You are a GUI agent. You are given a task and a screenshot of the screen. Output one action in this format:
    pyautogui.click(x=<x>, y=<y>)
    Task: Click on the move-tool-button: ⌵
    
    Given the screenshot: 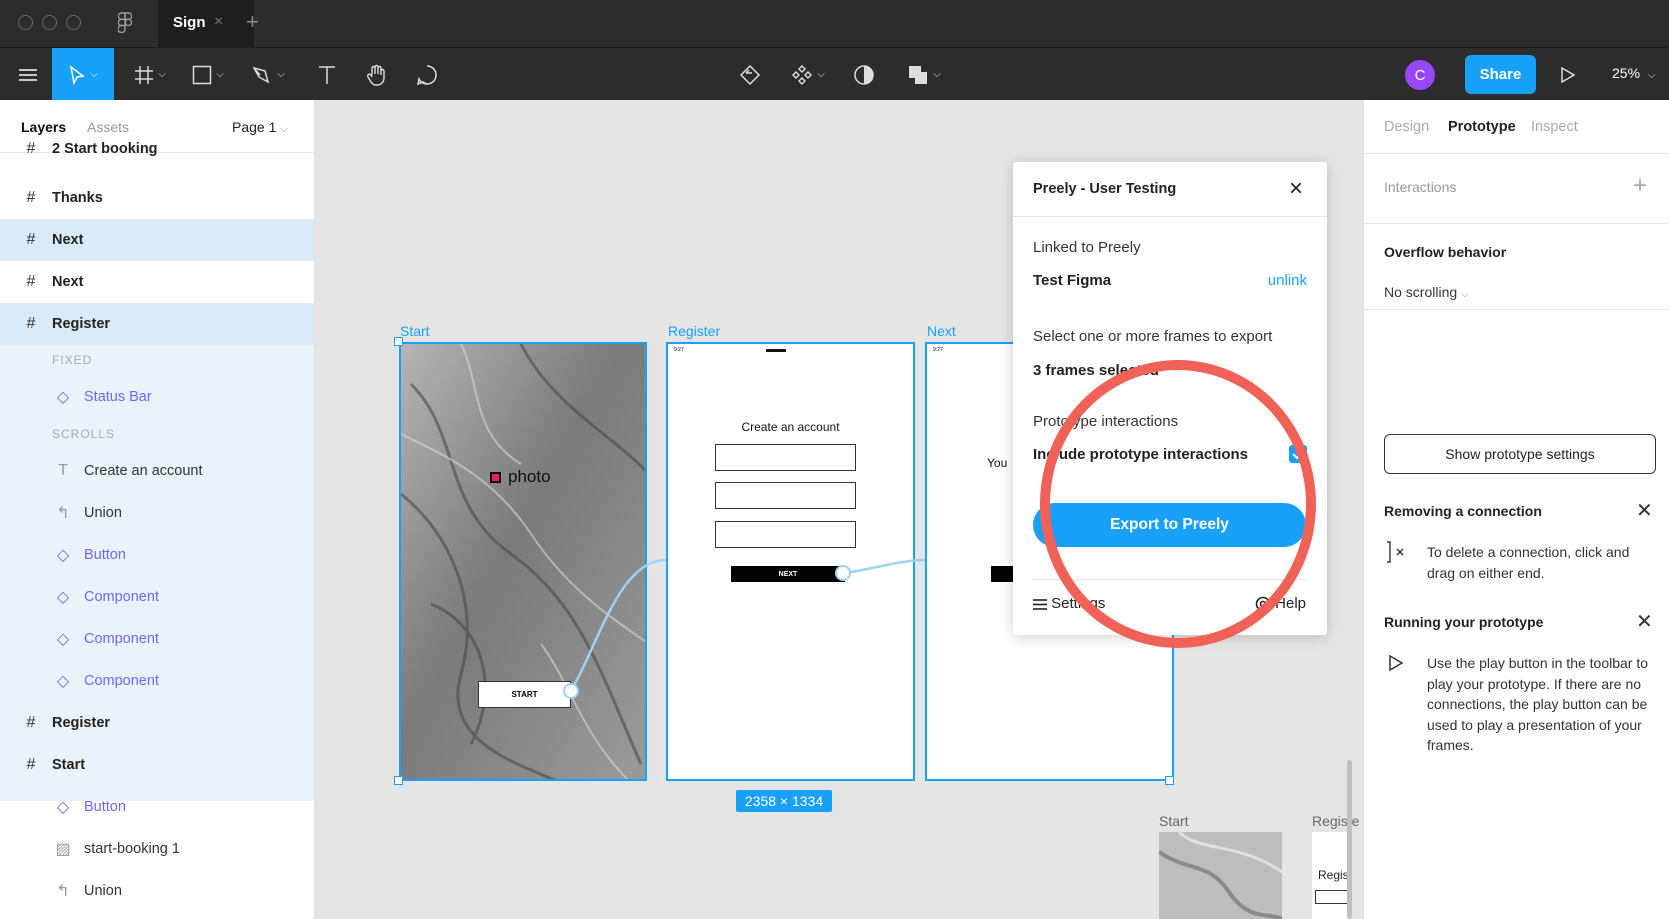 What is the action you would take?
    pyautogui.click(x=83, y=74)
    